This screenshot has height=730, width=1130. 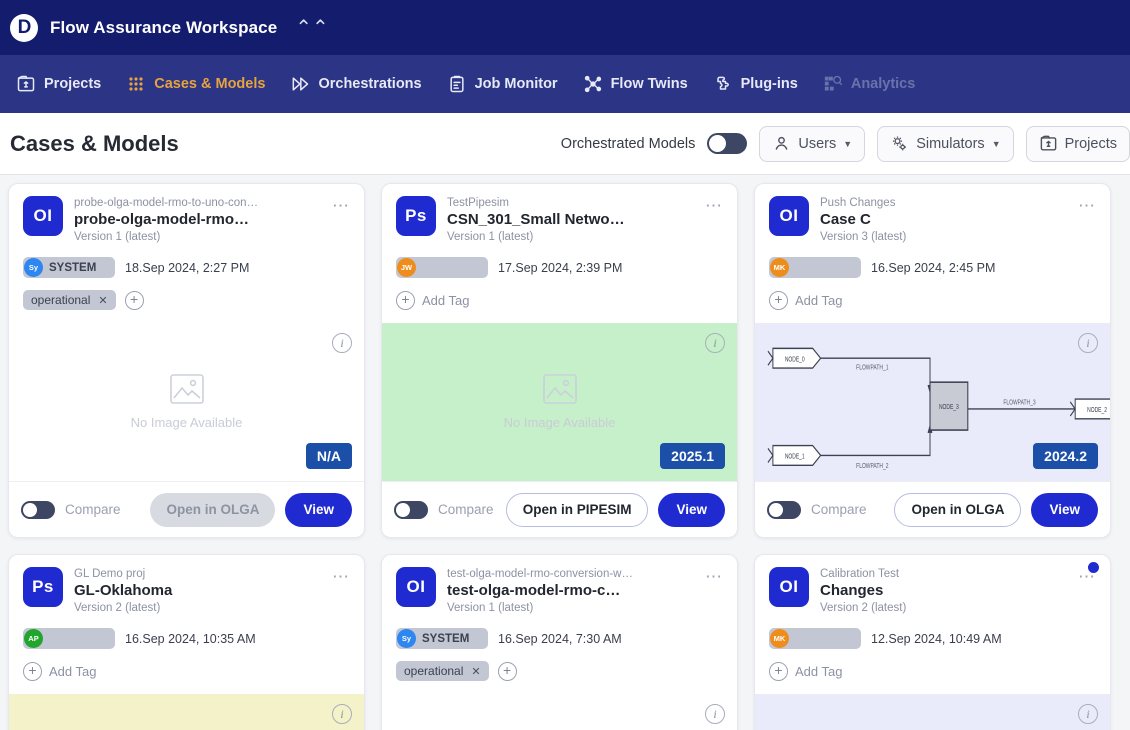 What do you see at coordinates (860, 574) in the screenshot?
I see `card-subtitle: Calibration Test` at bounding box center [860, 574].